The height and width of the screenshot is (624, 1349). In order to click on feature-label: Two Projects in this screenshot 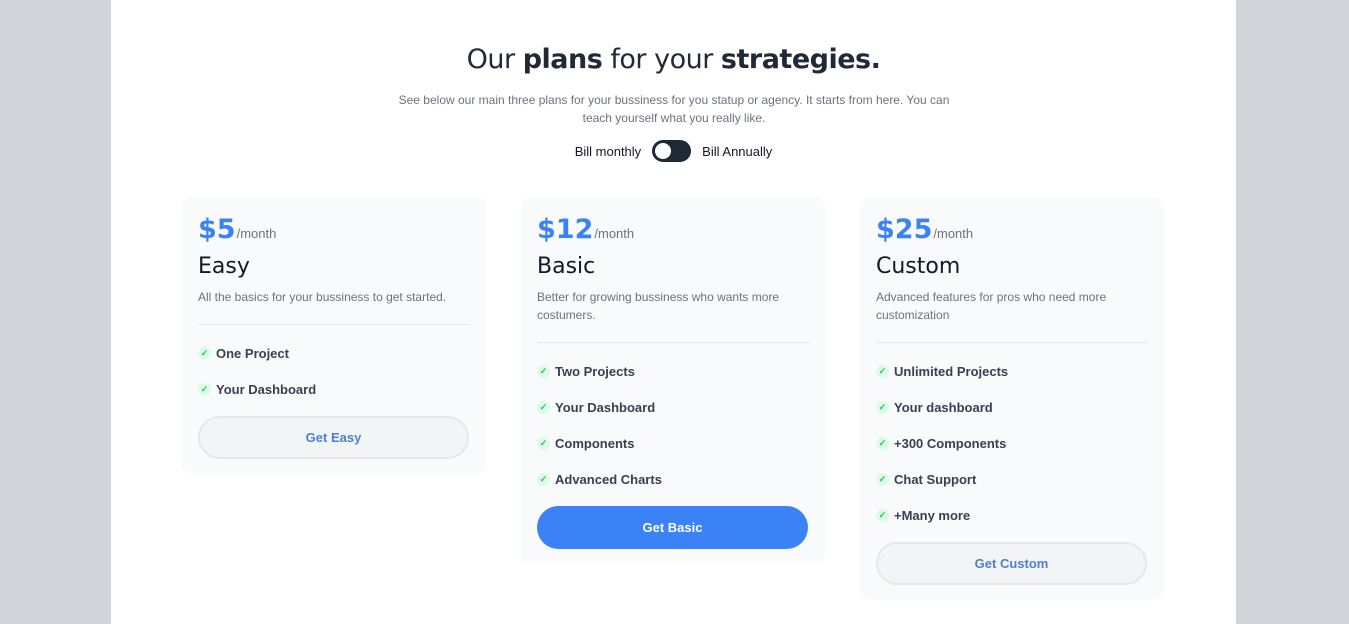, I will do `click(595, 371)`.